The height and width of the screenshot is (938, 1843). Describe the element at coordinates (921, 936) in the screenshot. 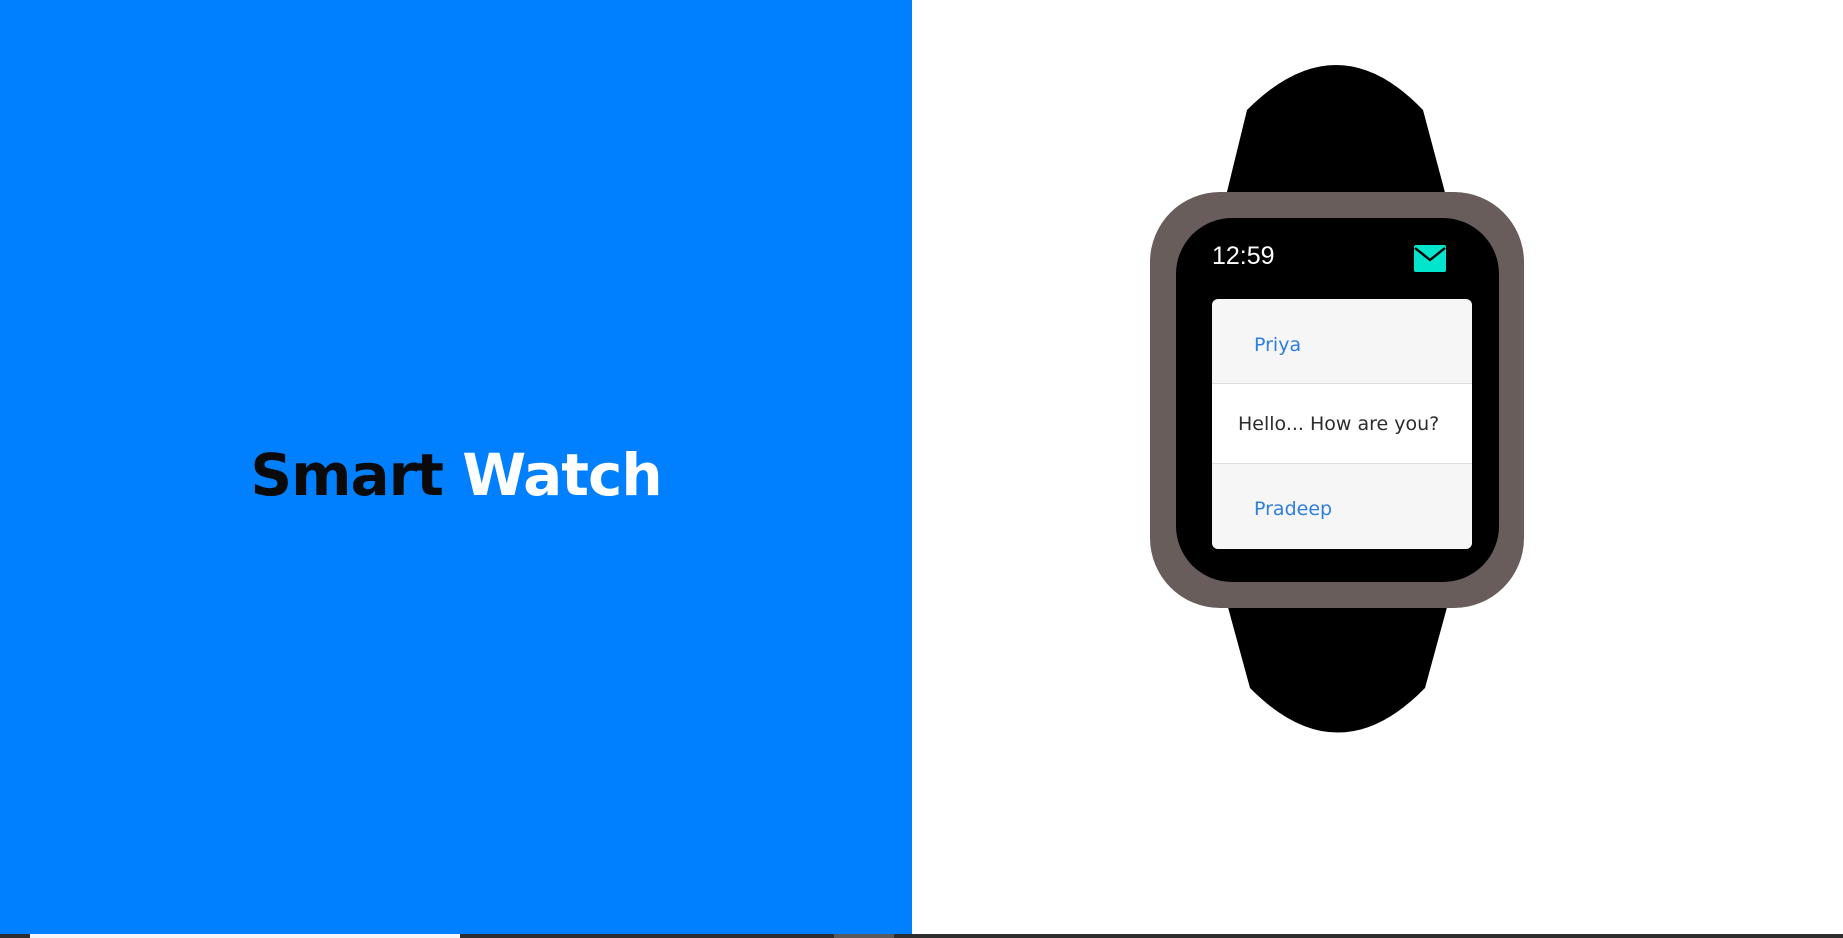

I see `taskbar-strip` at that location.